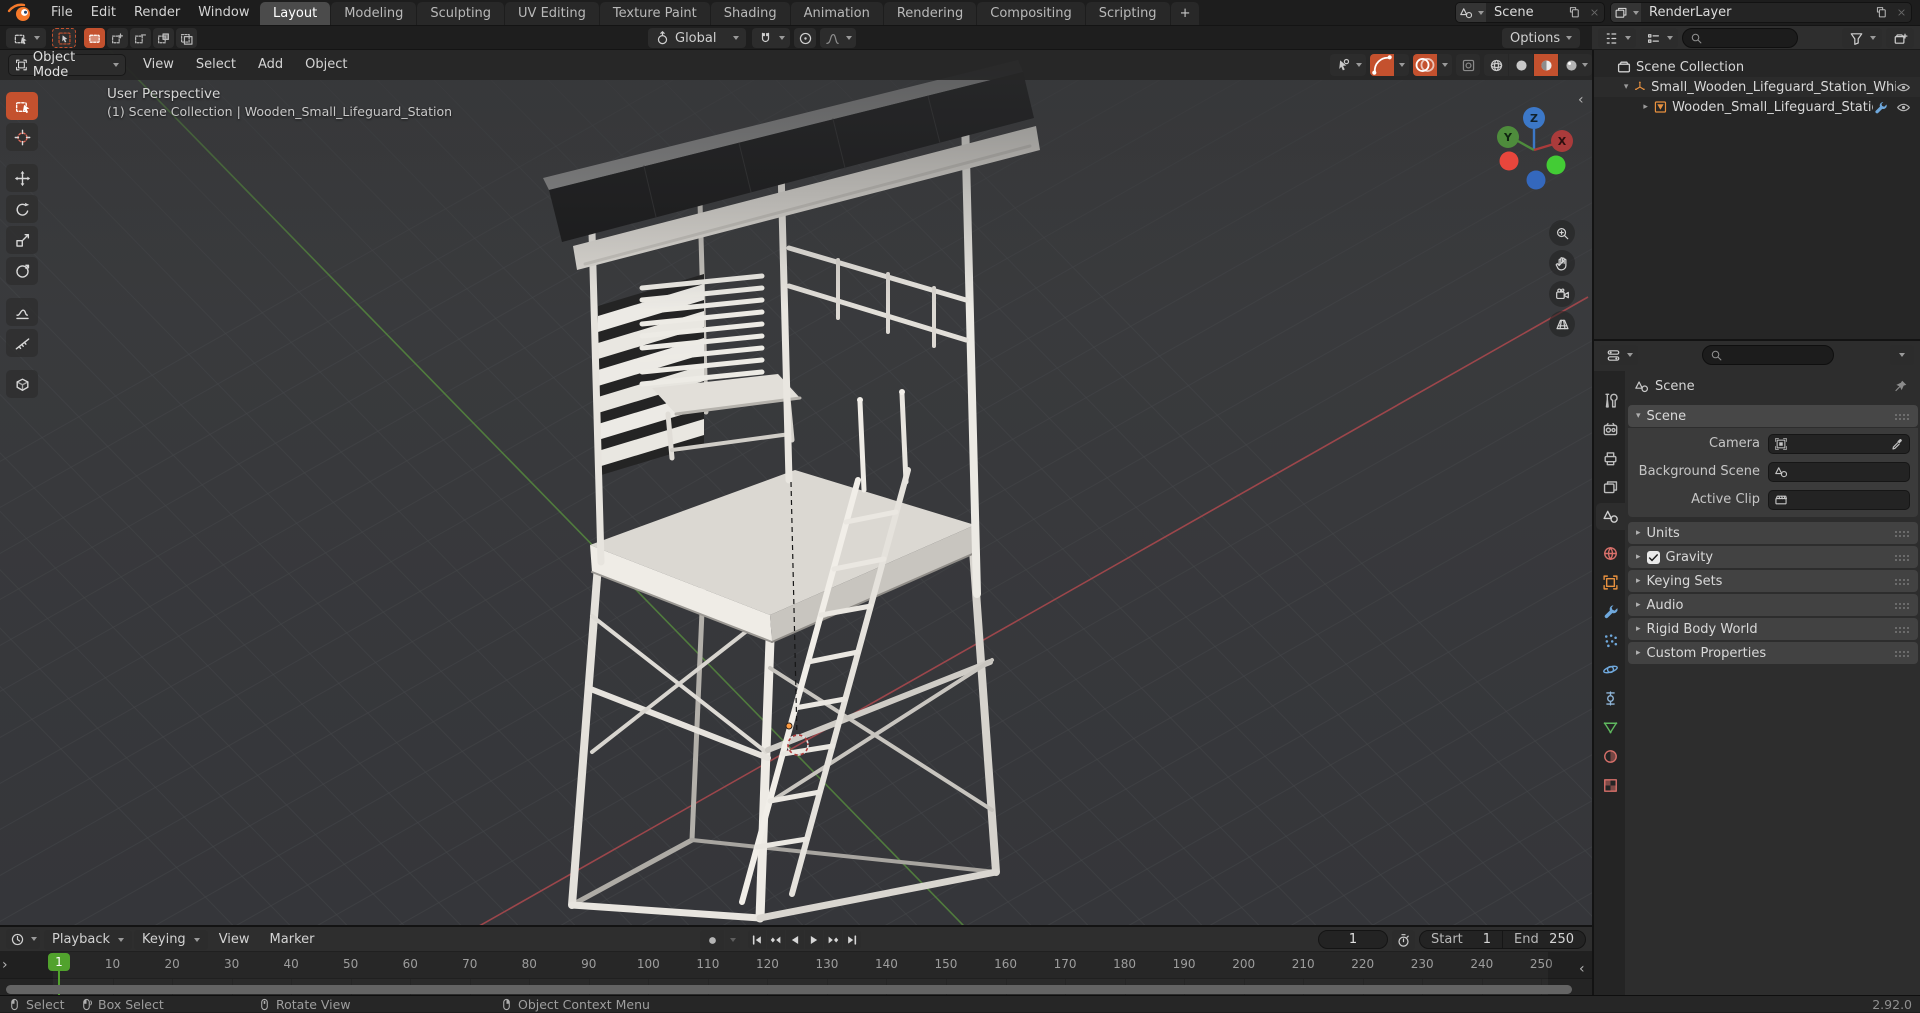  I want to click on tool-rotate, so click(22, 209).